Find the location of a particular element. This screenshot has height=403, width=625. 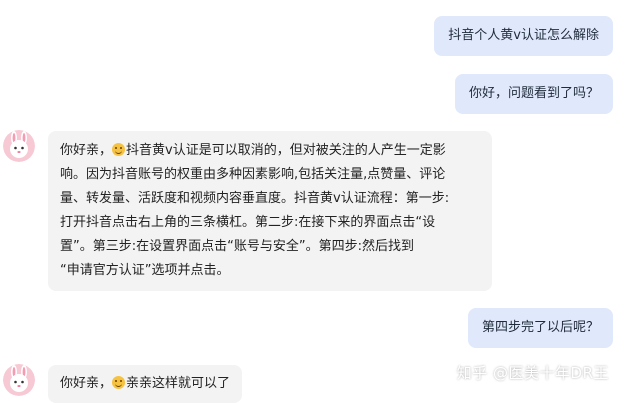

message-text: 亲亲这样就可以了 is located at coordinates (178, 383).